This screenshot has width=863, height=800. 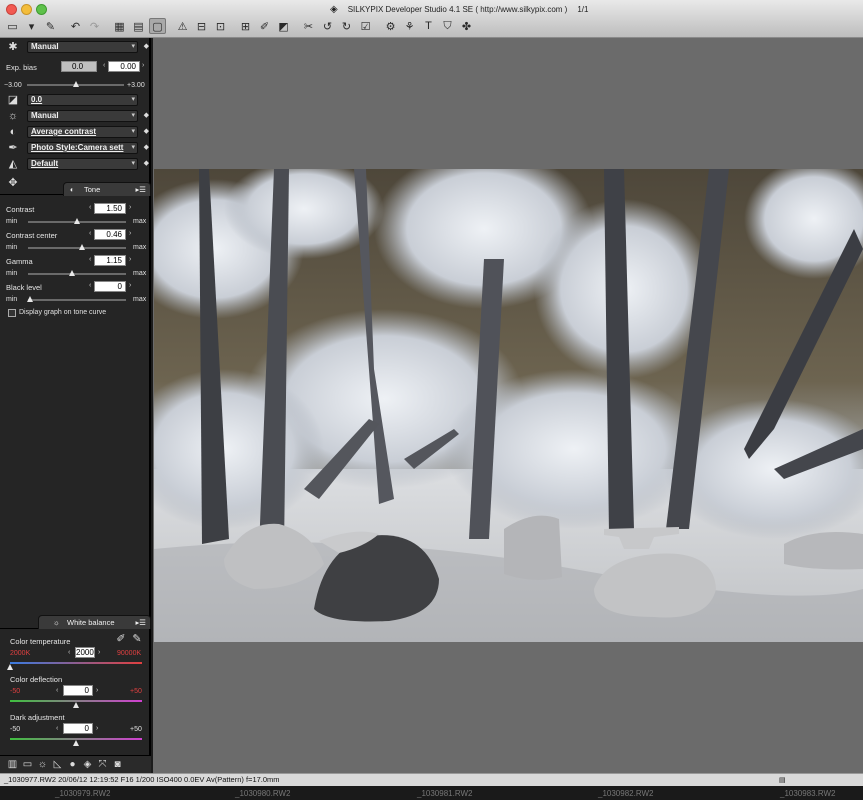 I want to click on dark-decrease: ‹, so click(x=57, y=728).